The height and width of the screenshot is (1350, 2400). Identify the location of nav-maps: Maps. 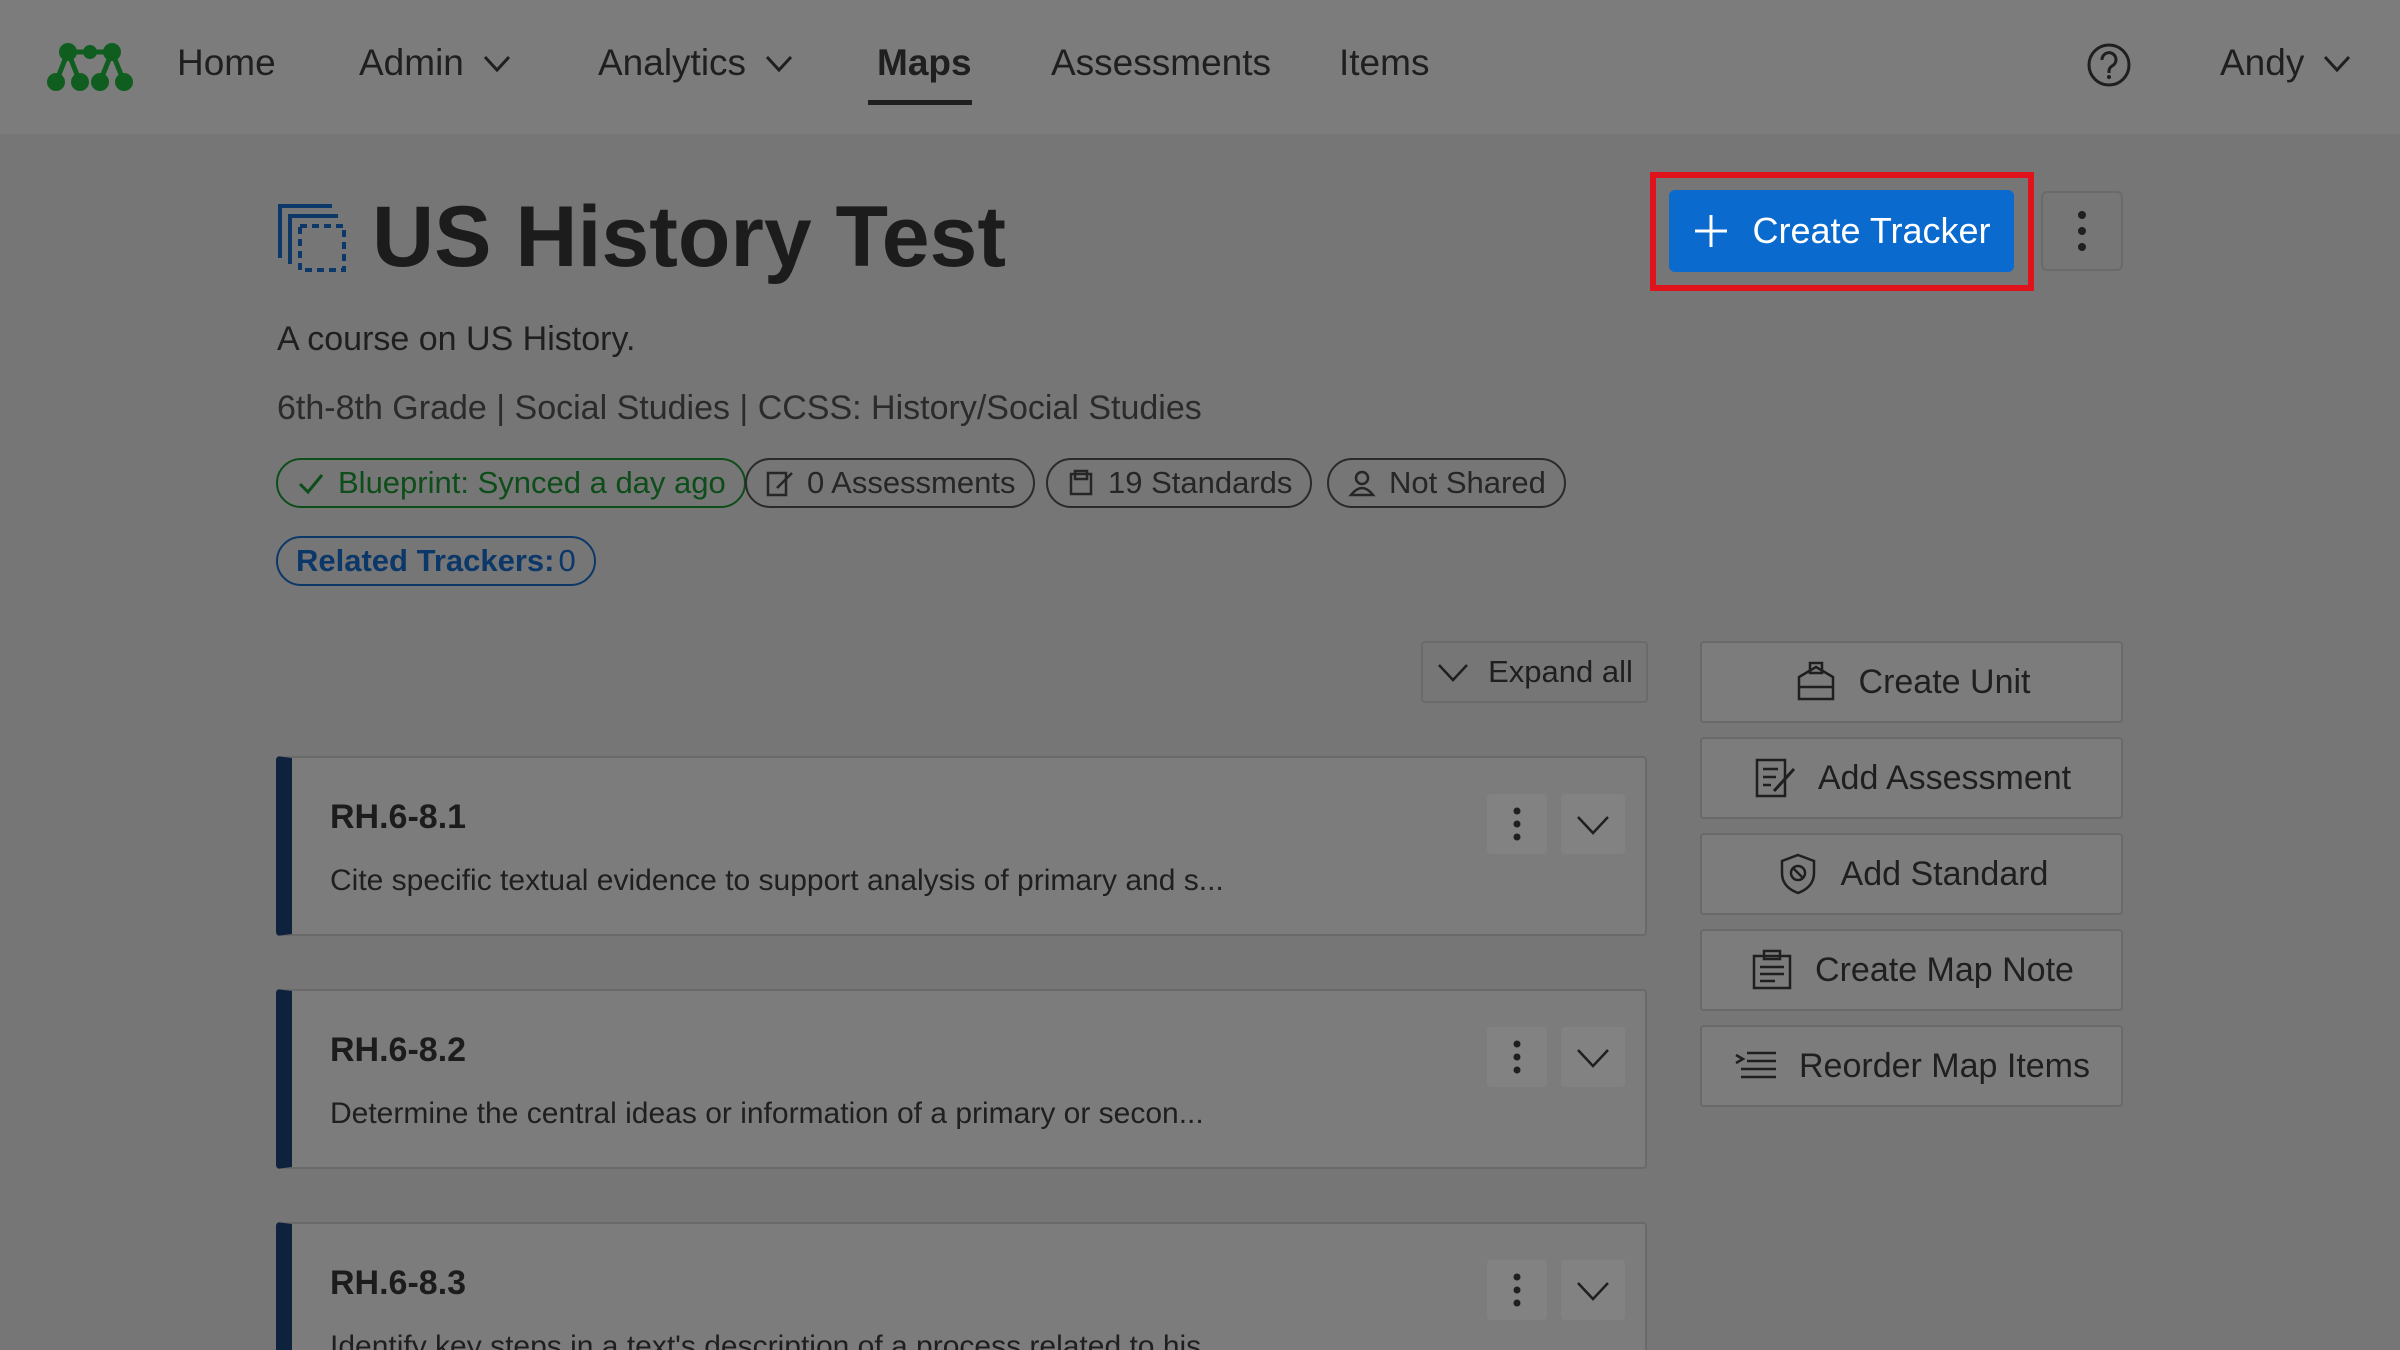
(924, 63).